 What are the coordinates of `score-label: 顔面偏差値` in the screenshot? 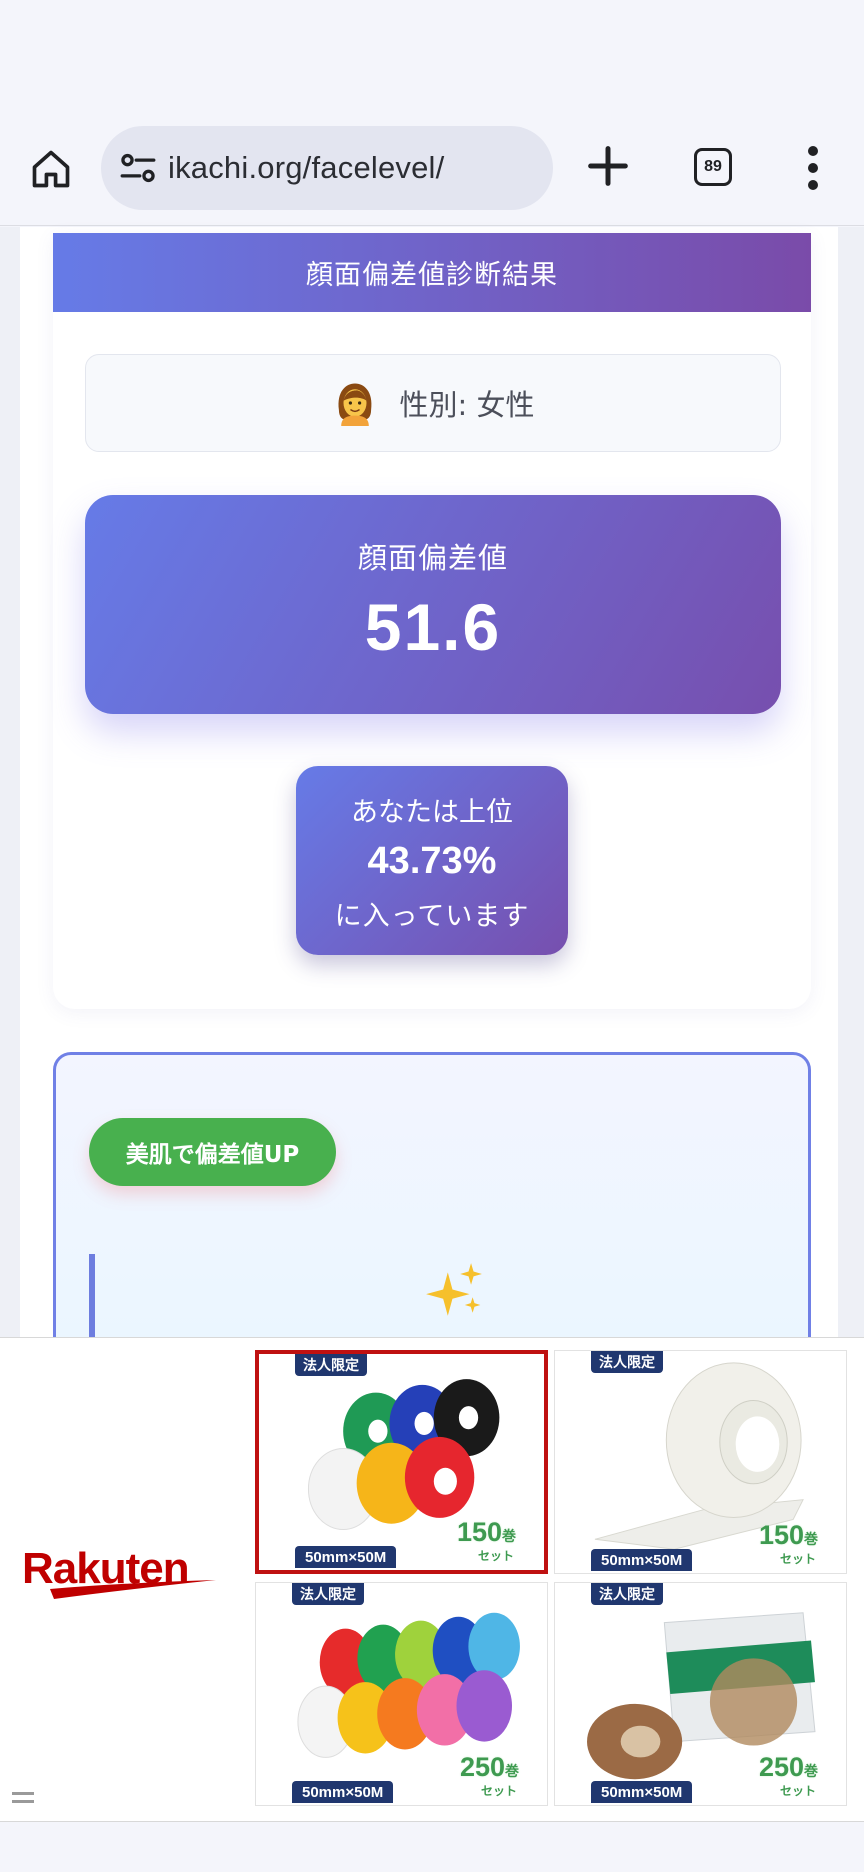 It's located at (432, 558).